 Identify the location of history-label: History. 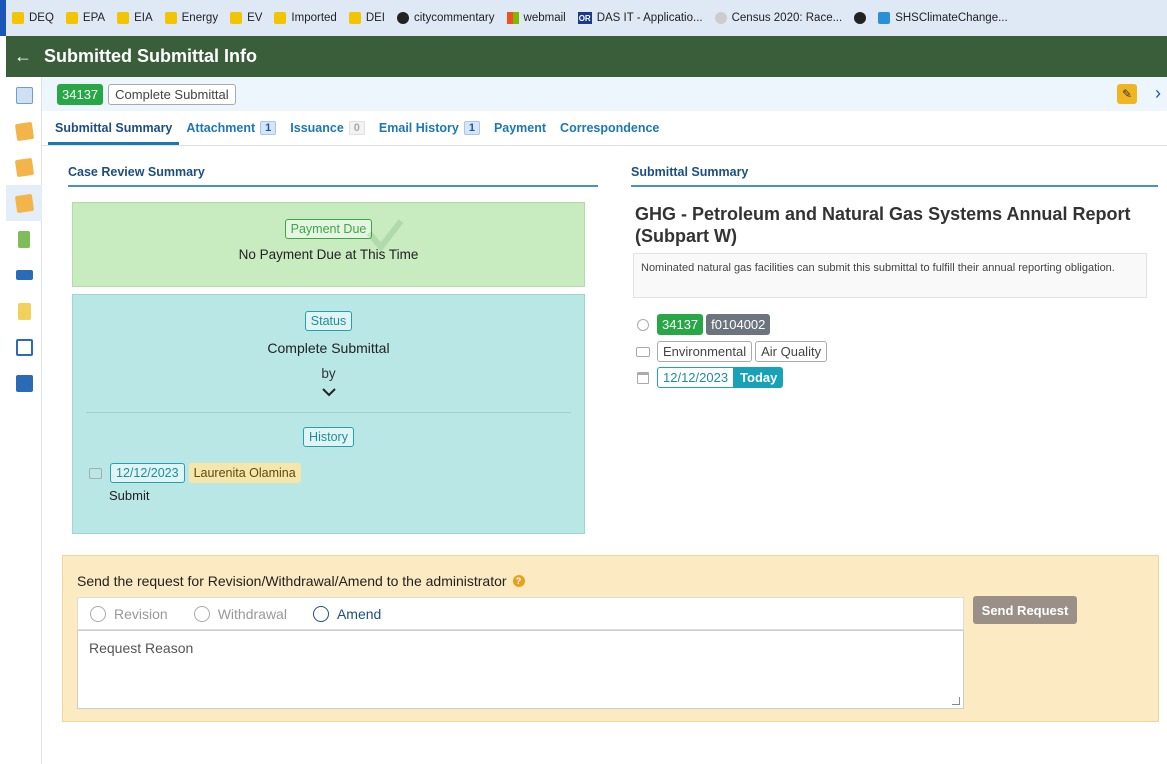
(328, 437).